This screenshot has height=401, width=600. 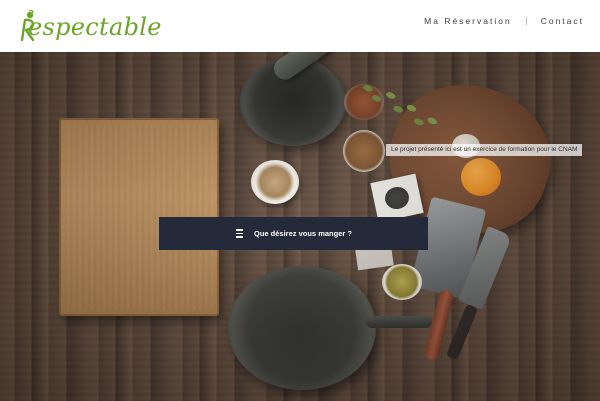 What do you see at coordinates (468, 21) in the screenshot?
I see `nav-link-ma-reservation: Ma Réservation` at bounding box center [468, 21].